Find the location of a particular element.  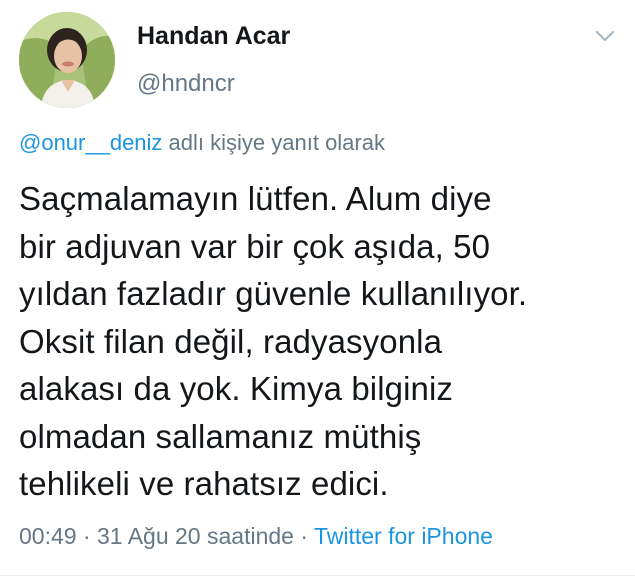

tweet-text-line: Saçmalamayın lütfen. Alum diye is located at coordinates (255, 198).